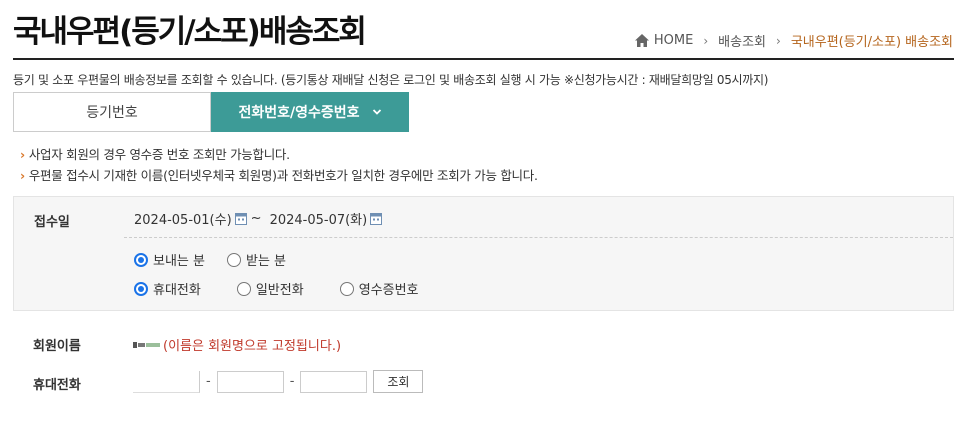 The image size is (977, 433). What do you see at coordinates (641, 40) in the screenshot?
I see `home-icon` at bounding box center [641, 40].